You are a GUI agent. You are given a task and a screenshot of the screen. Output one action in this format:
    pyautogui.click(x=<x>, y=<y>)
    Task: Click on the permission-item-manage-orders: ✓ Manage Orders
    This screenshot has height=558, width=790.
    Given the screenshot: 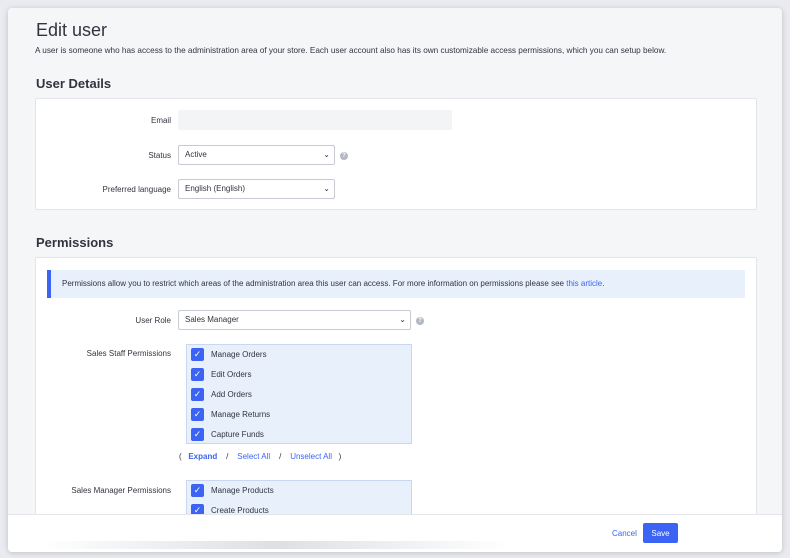 What is the action you would take?
    pyautogui.click(x=299, y=355)
    